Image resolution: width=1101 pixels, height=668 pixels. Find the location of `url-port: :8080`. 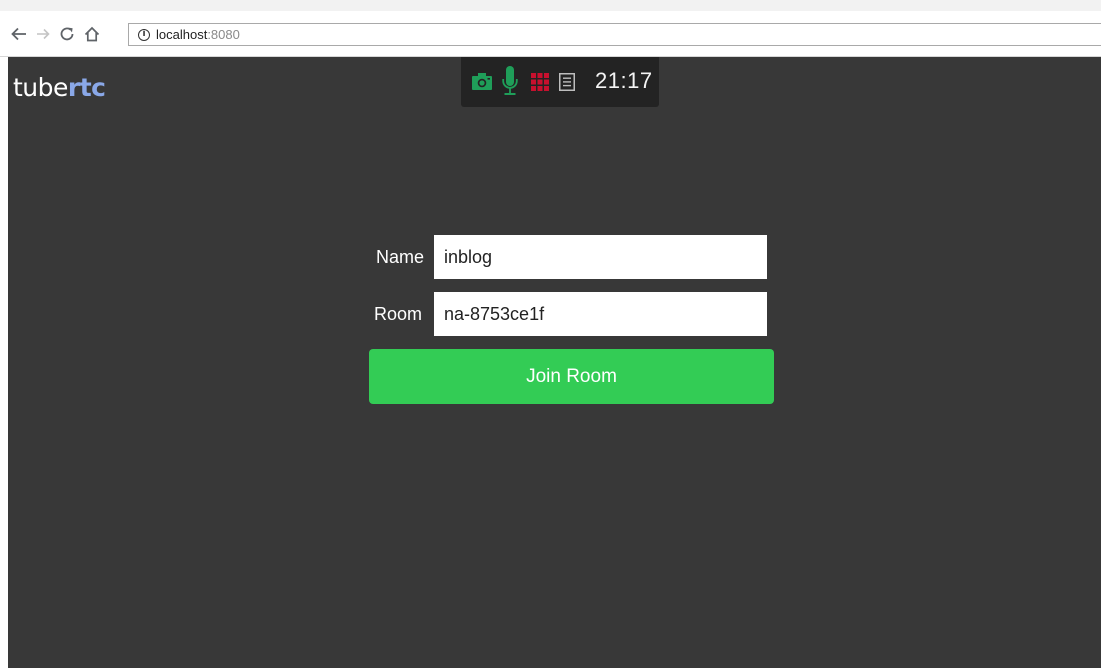

url-port: :8080 is located at coordinates (223, 34).